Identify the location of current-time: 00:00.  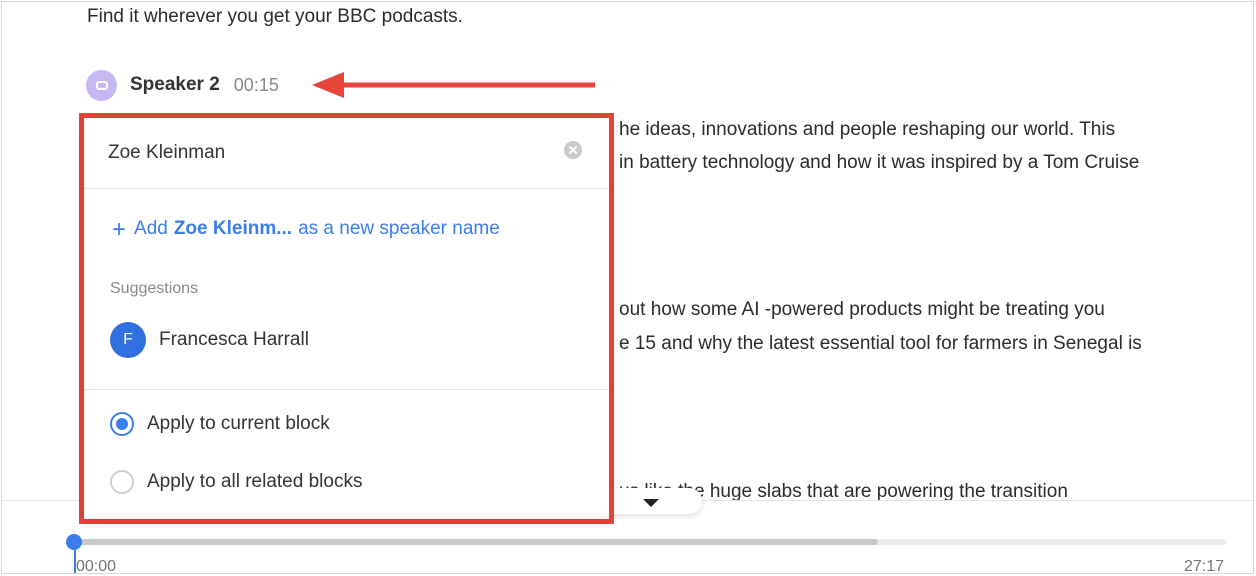
(96, 566).